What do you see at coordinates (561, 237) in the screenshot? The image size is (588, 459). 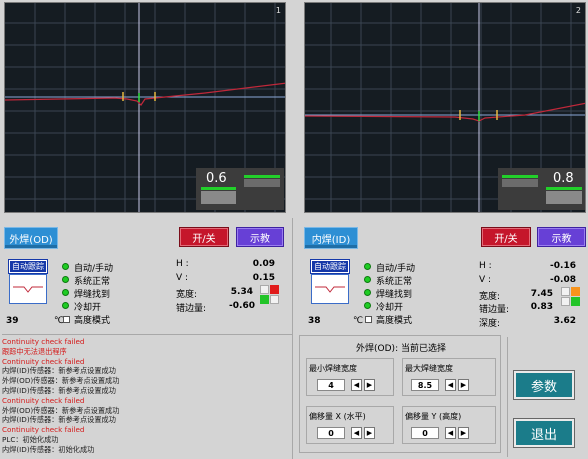 I see `teach-id-button: 示教` at bounding box center [561, 237].